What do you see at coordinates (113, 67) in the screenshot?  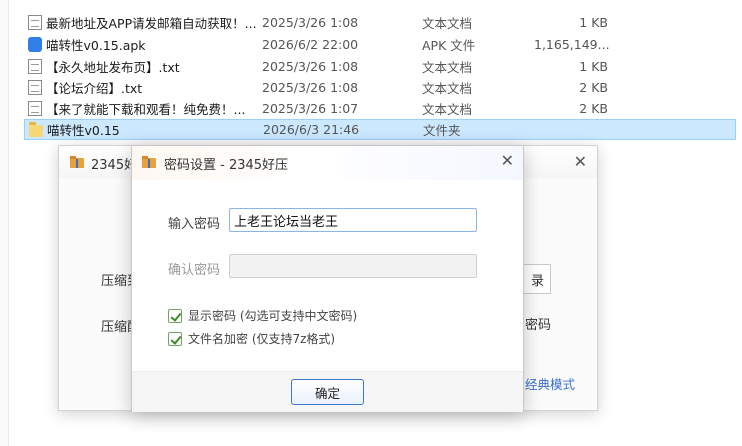 I see `file-name: 【永久地址发布页】.txt` at bounding box center [113, 67].